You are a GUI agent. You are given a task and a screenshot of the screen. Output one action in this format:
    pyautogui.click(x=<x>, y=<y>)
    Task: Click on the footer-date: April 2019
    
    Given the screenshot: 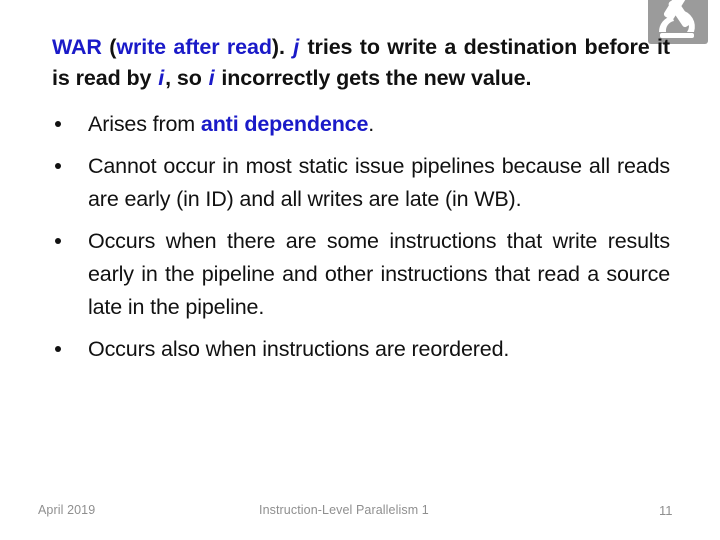 What is the action you would take?
    pyautogui.click(x=67, y=510)
    